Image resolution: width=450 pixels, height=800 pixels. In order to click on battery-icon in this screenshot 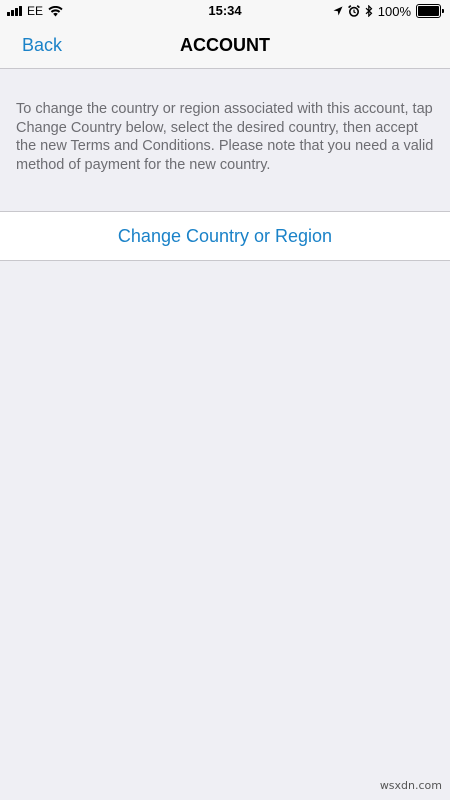, I will do `click(430, 11)`.